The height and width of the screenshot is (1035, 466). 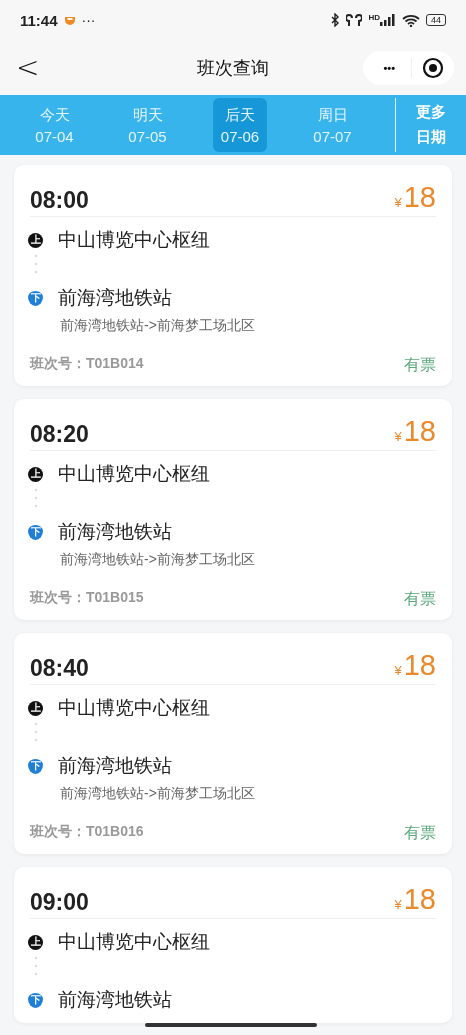 I want to click on back-button: <, so click(x=28, y=67).